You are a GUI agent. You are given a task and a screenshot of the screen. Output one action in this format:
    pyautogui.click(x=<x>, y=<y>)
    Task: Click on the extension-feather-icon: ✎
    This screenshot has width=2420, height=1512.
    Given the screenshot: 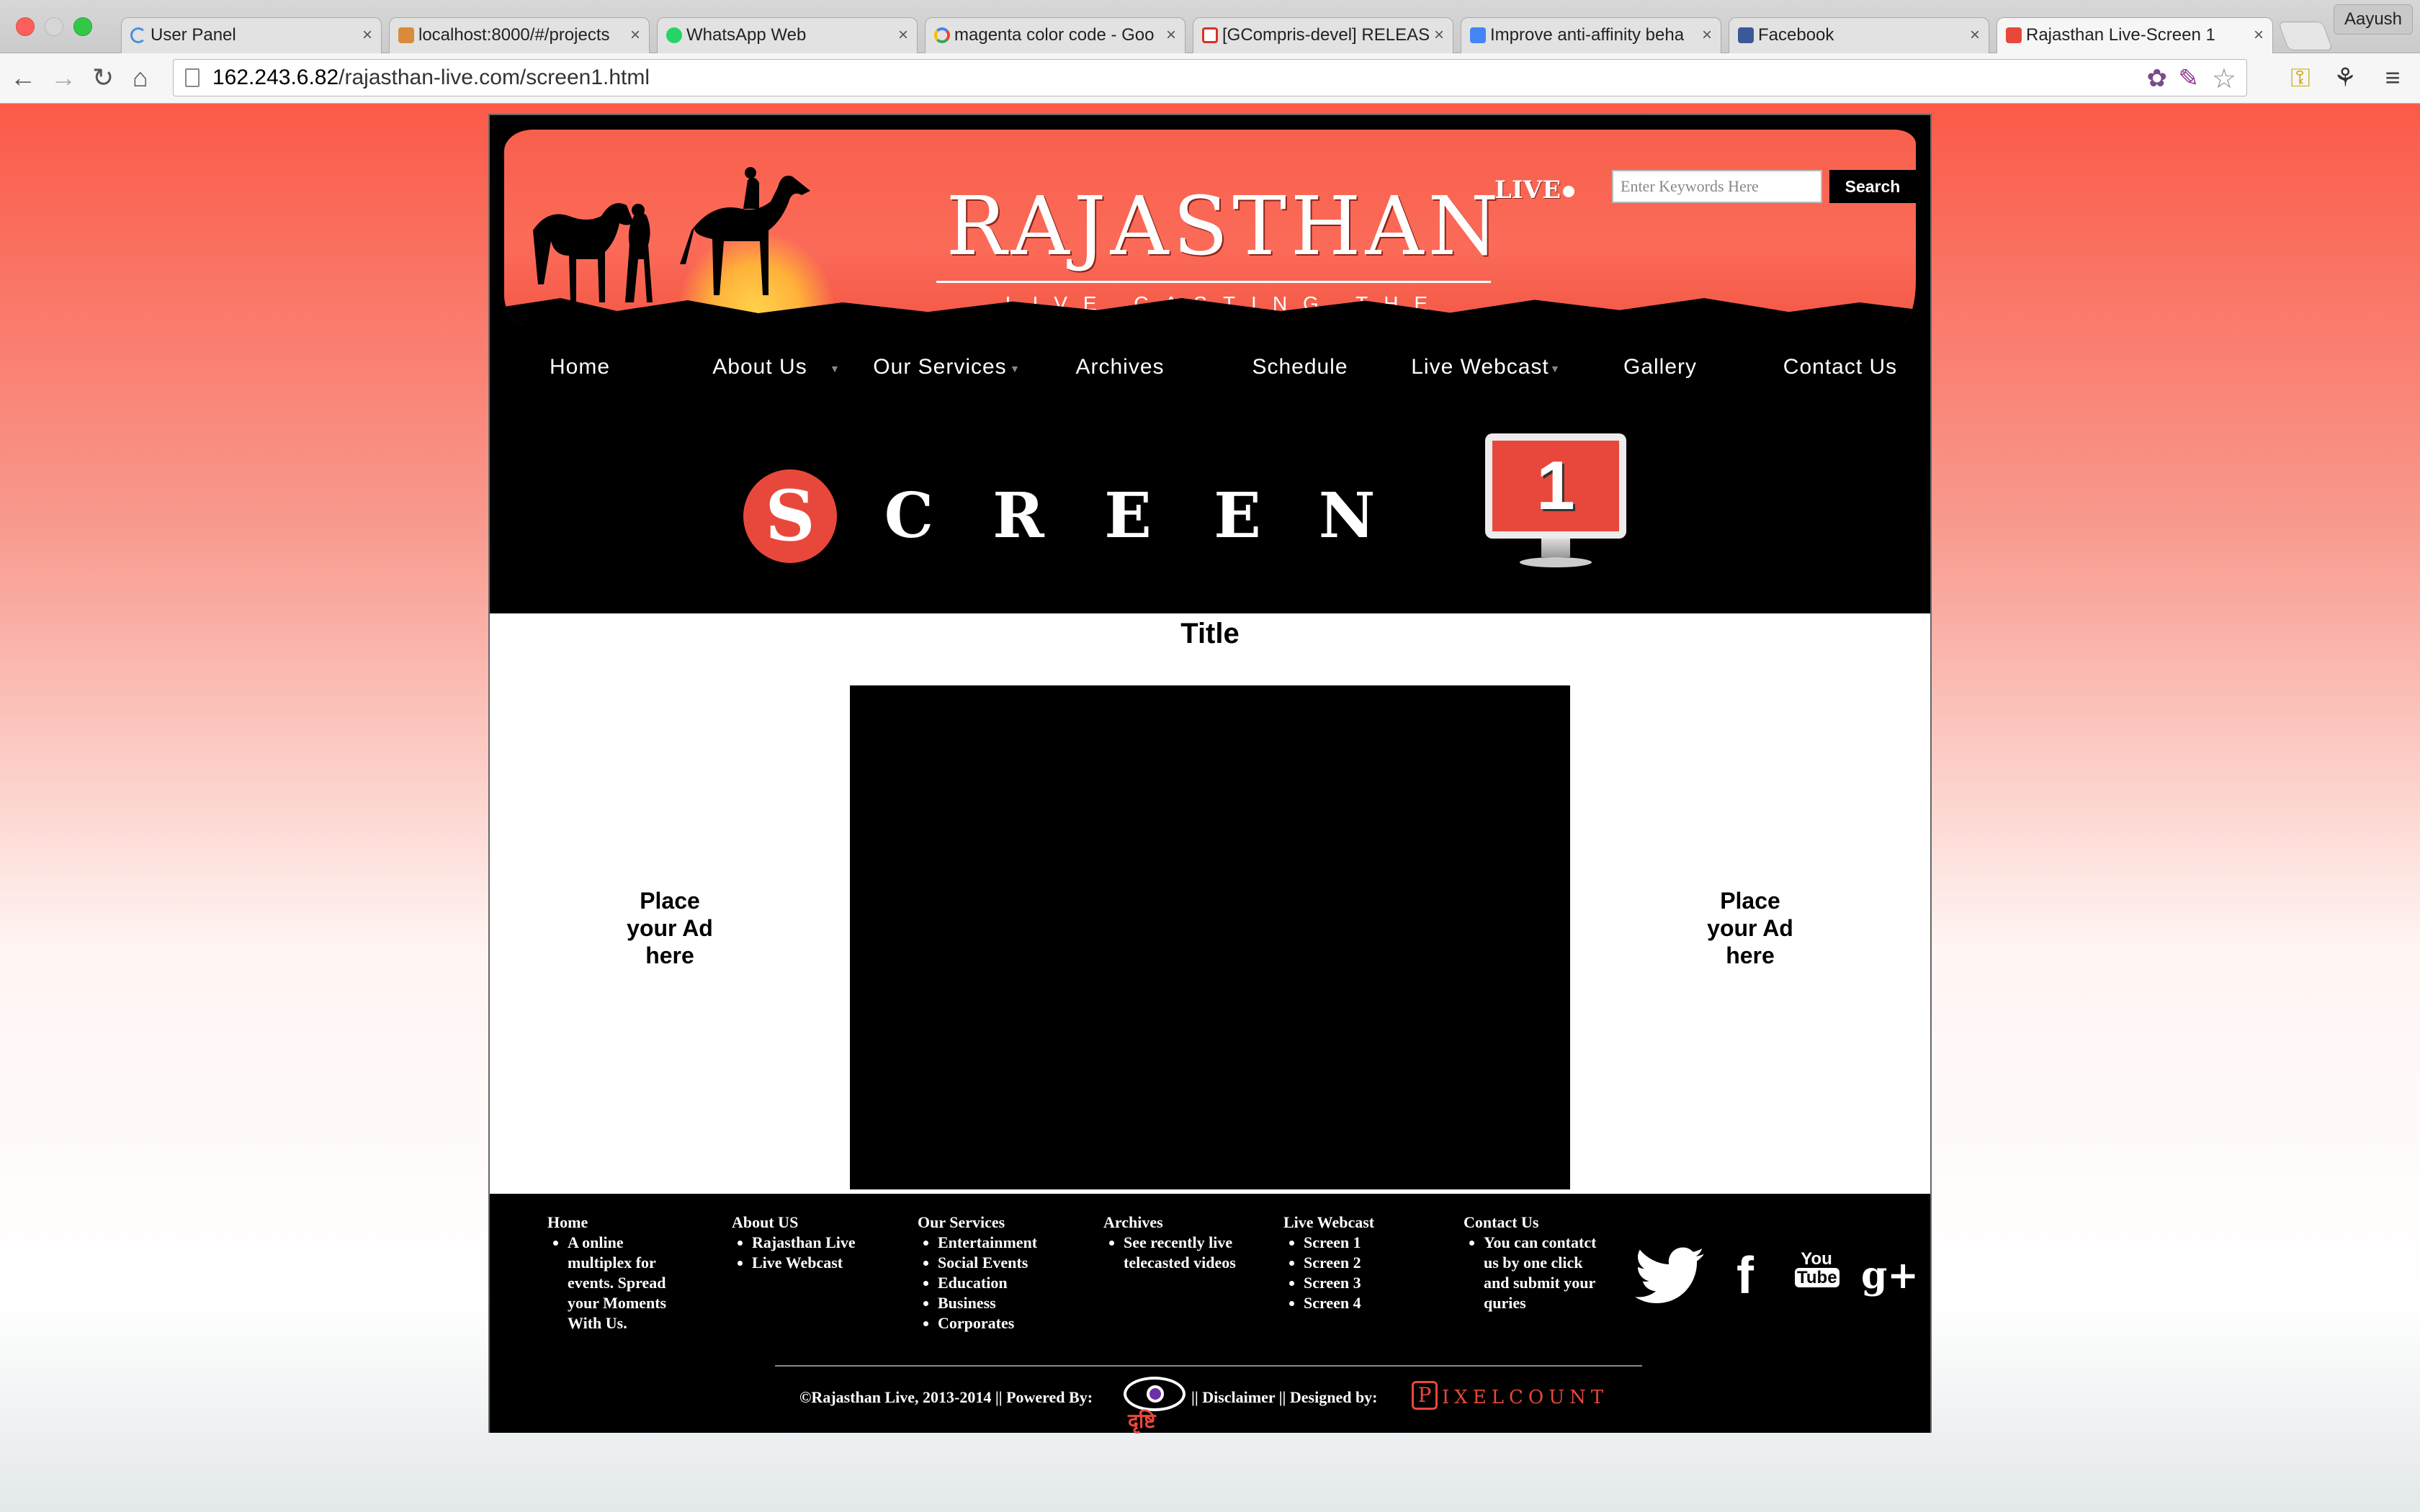 What is the action you would take?
    pyautogui.click(x=2189, y=78)
    